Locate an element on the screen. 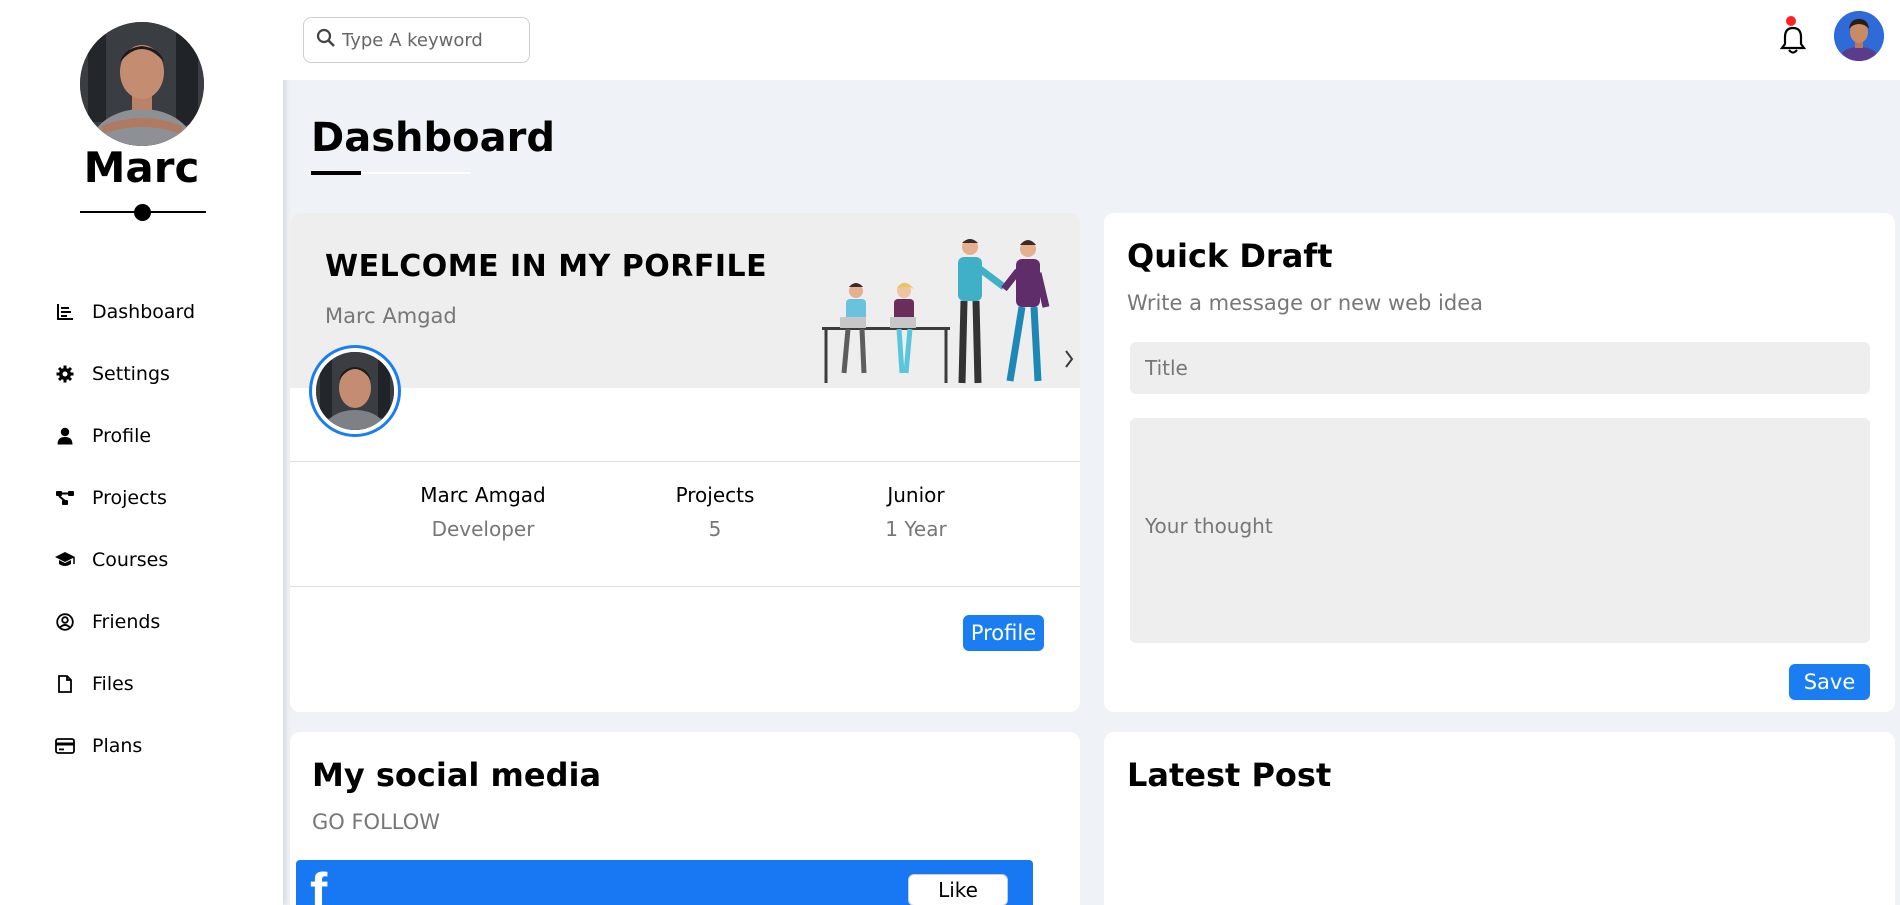 The image size is (1900, 905). quick-draft-subtitle: Write a message or new web idea is located at coordinates (1305, 303).